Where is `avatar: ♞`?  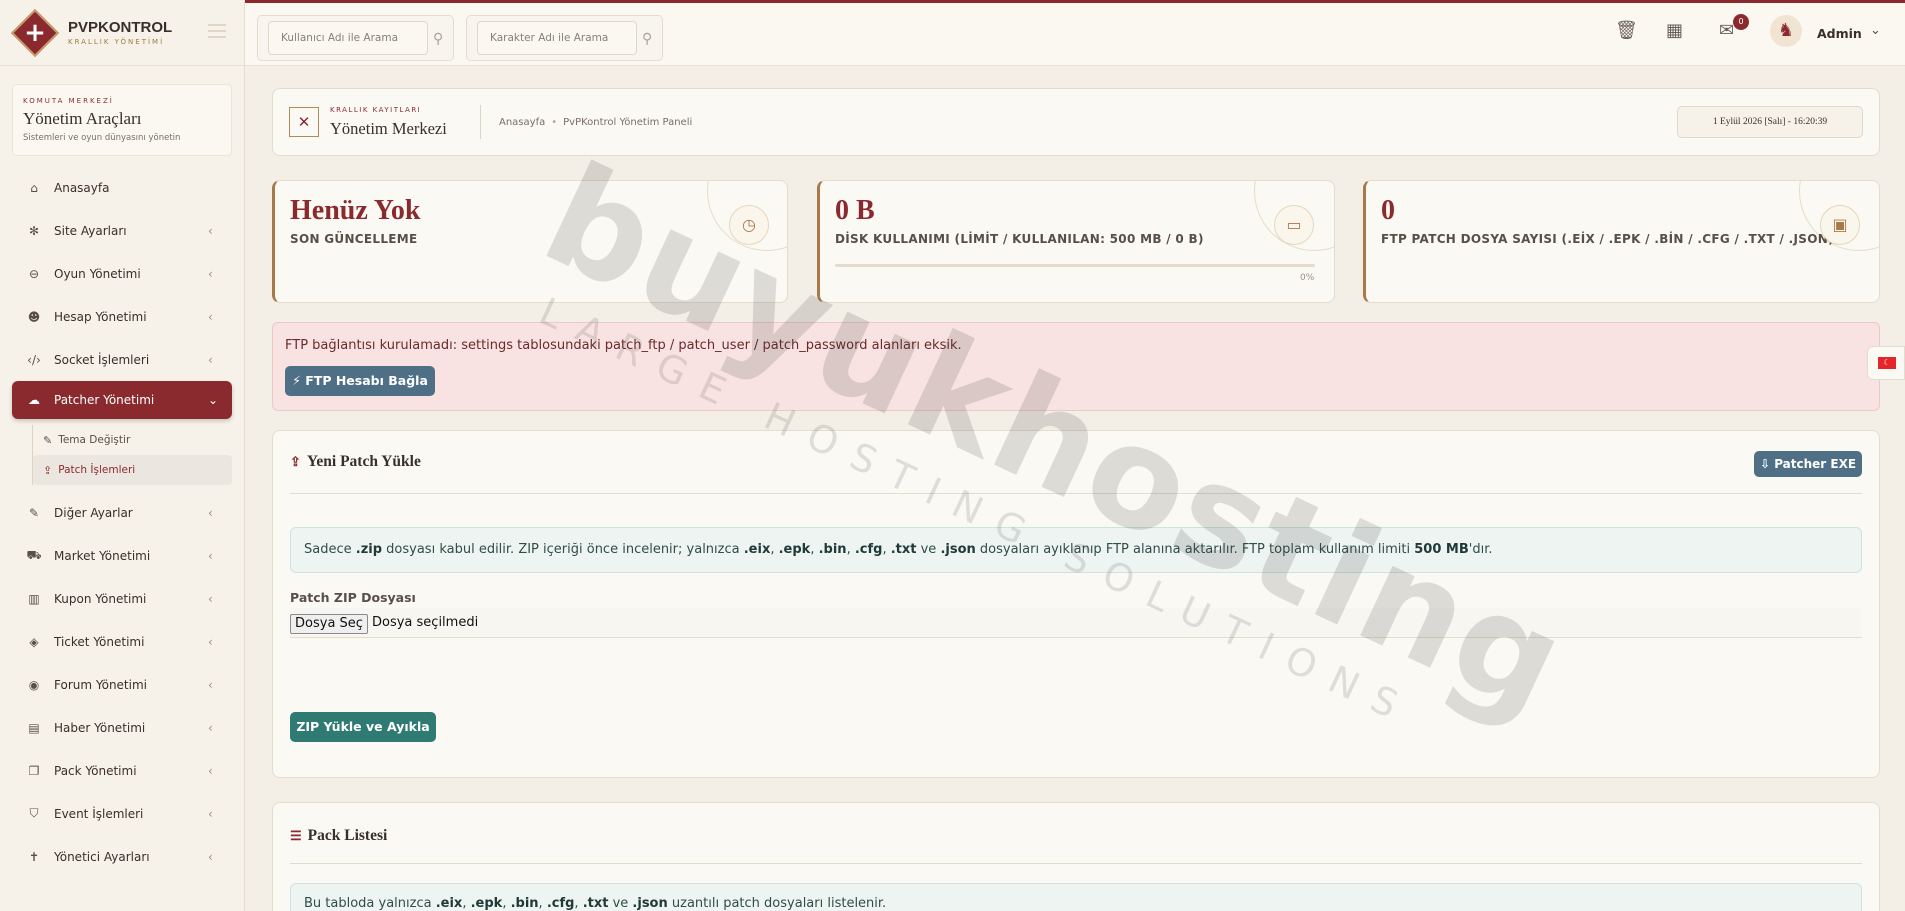 avatar: ♞ is located at coordinates (1786, 31).